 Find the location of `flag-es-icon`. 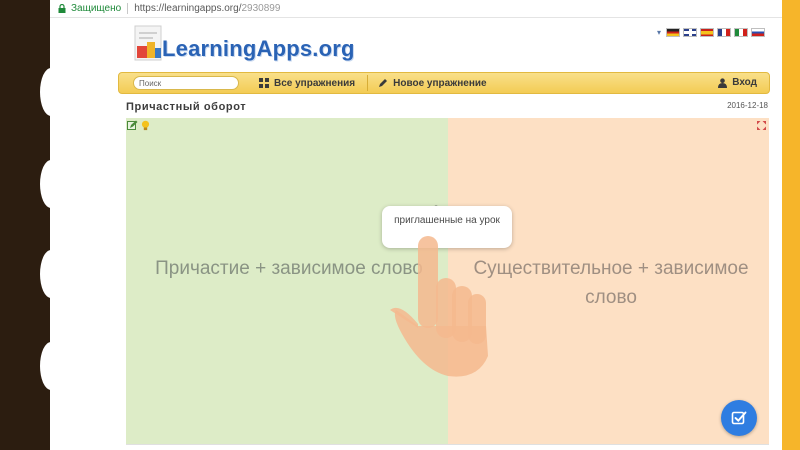

flag-es-icon is located at coordinates (707, 32).